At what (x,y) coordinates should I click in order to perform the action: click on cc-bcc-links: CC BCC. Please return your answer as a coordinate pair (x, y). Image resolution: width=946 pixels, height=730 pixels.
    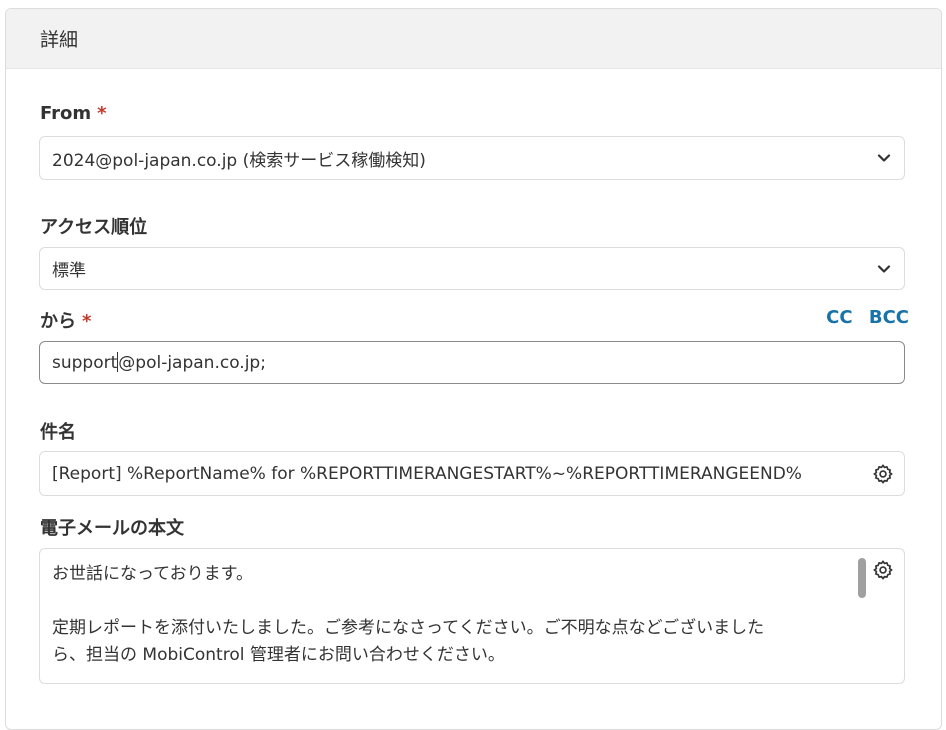
    Looking at the image, I should click on (862, 317).